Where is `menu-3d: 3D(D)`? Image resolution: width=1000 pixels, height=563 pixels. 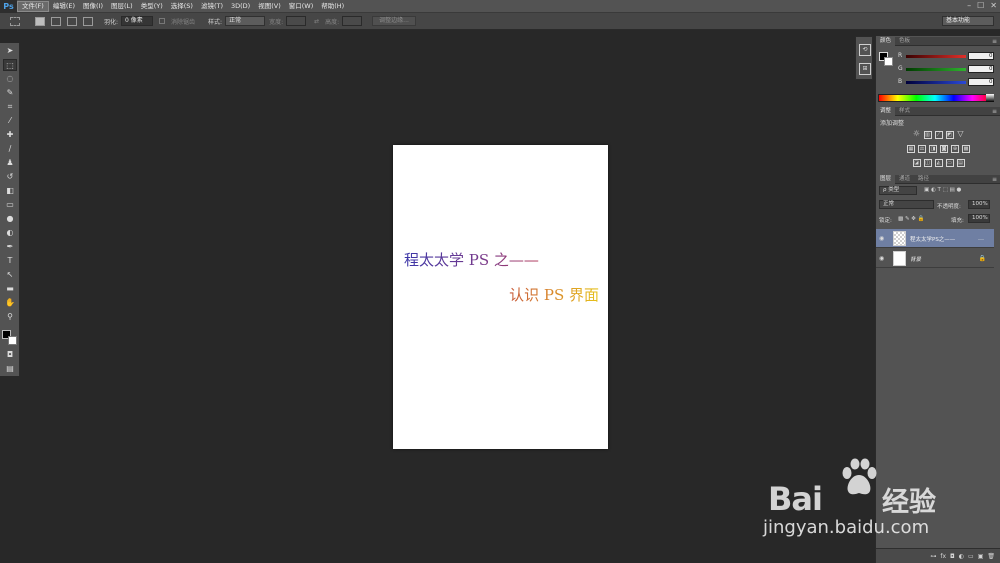 menu-3d: 3D(D) is located at coordinates (240, 6).